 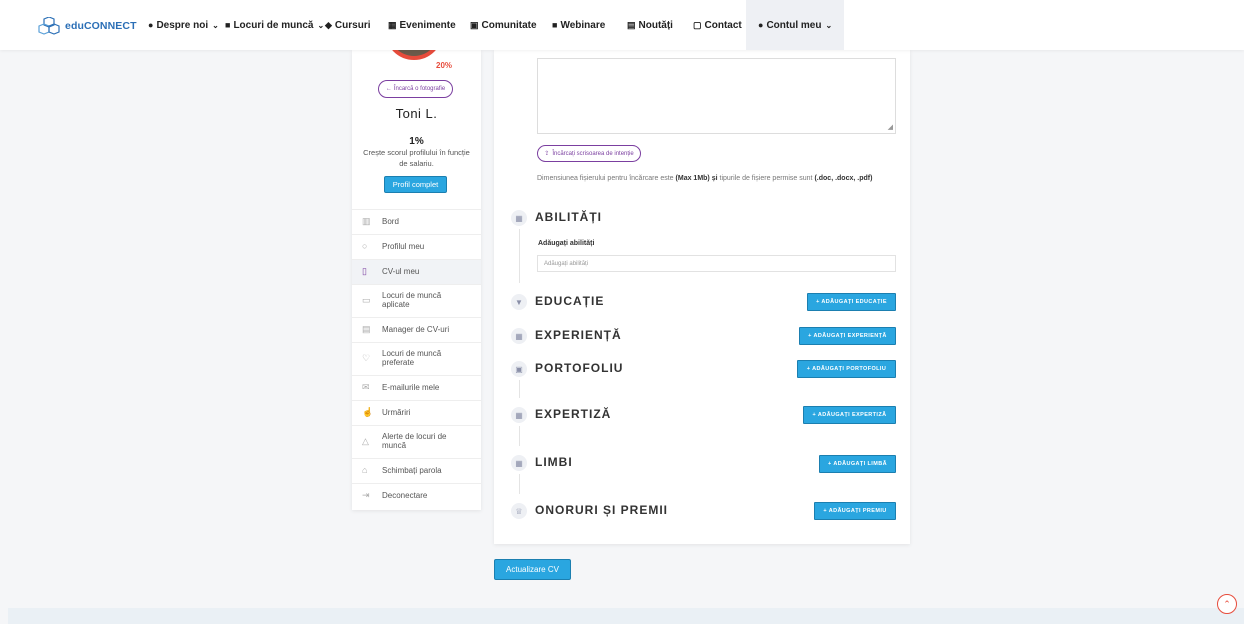 I want to click on logo-text: eduCONNECT, so click(x=101, y=26).